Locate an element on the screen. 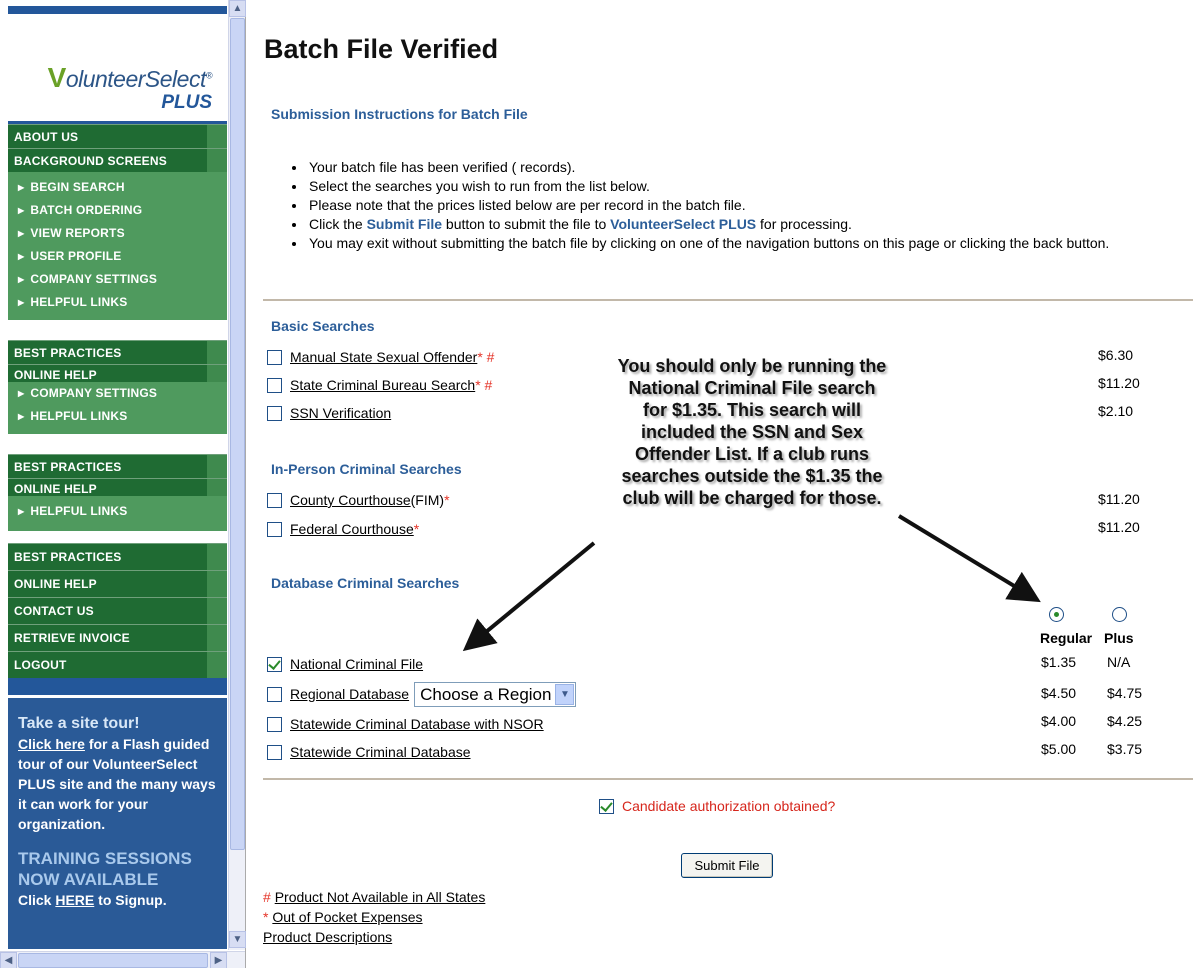 This screenshot has height=968, width=1202. nav-submenu-duplicate: ▶ HELPFUL LINKS is located at coordinates (117, 513).